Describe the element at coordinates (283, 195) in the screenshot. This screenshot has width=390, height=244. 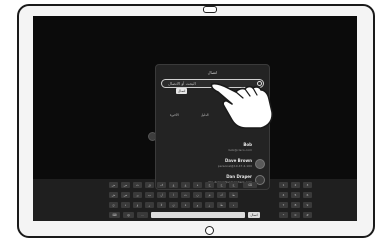
I see `numpad-key: 4` at that location.